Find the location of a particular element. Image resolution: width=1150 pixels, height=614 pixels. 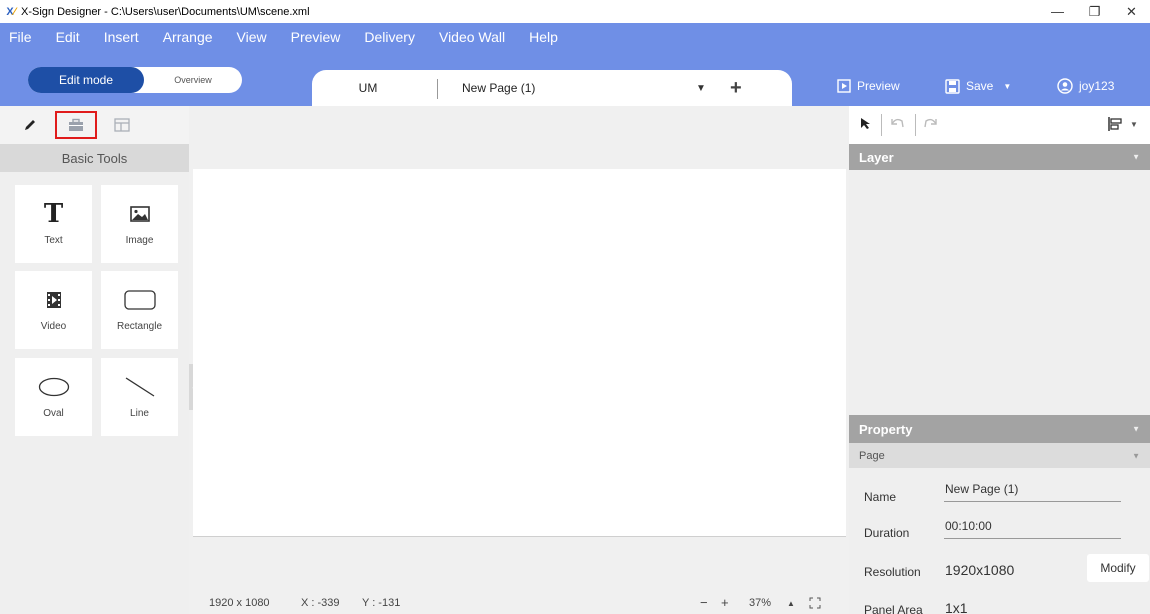

save-button: Save ▼ is located at coordinates (978, 86).